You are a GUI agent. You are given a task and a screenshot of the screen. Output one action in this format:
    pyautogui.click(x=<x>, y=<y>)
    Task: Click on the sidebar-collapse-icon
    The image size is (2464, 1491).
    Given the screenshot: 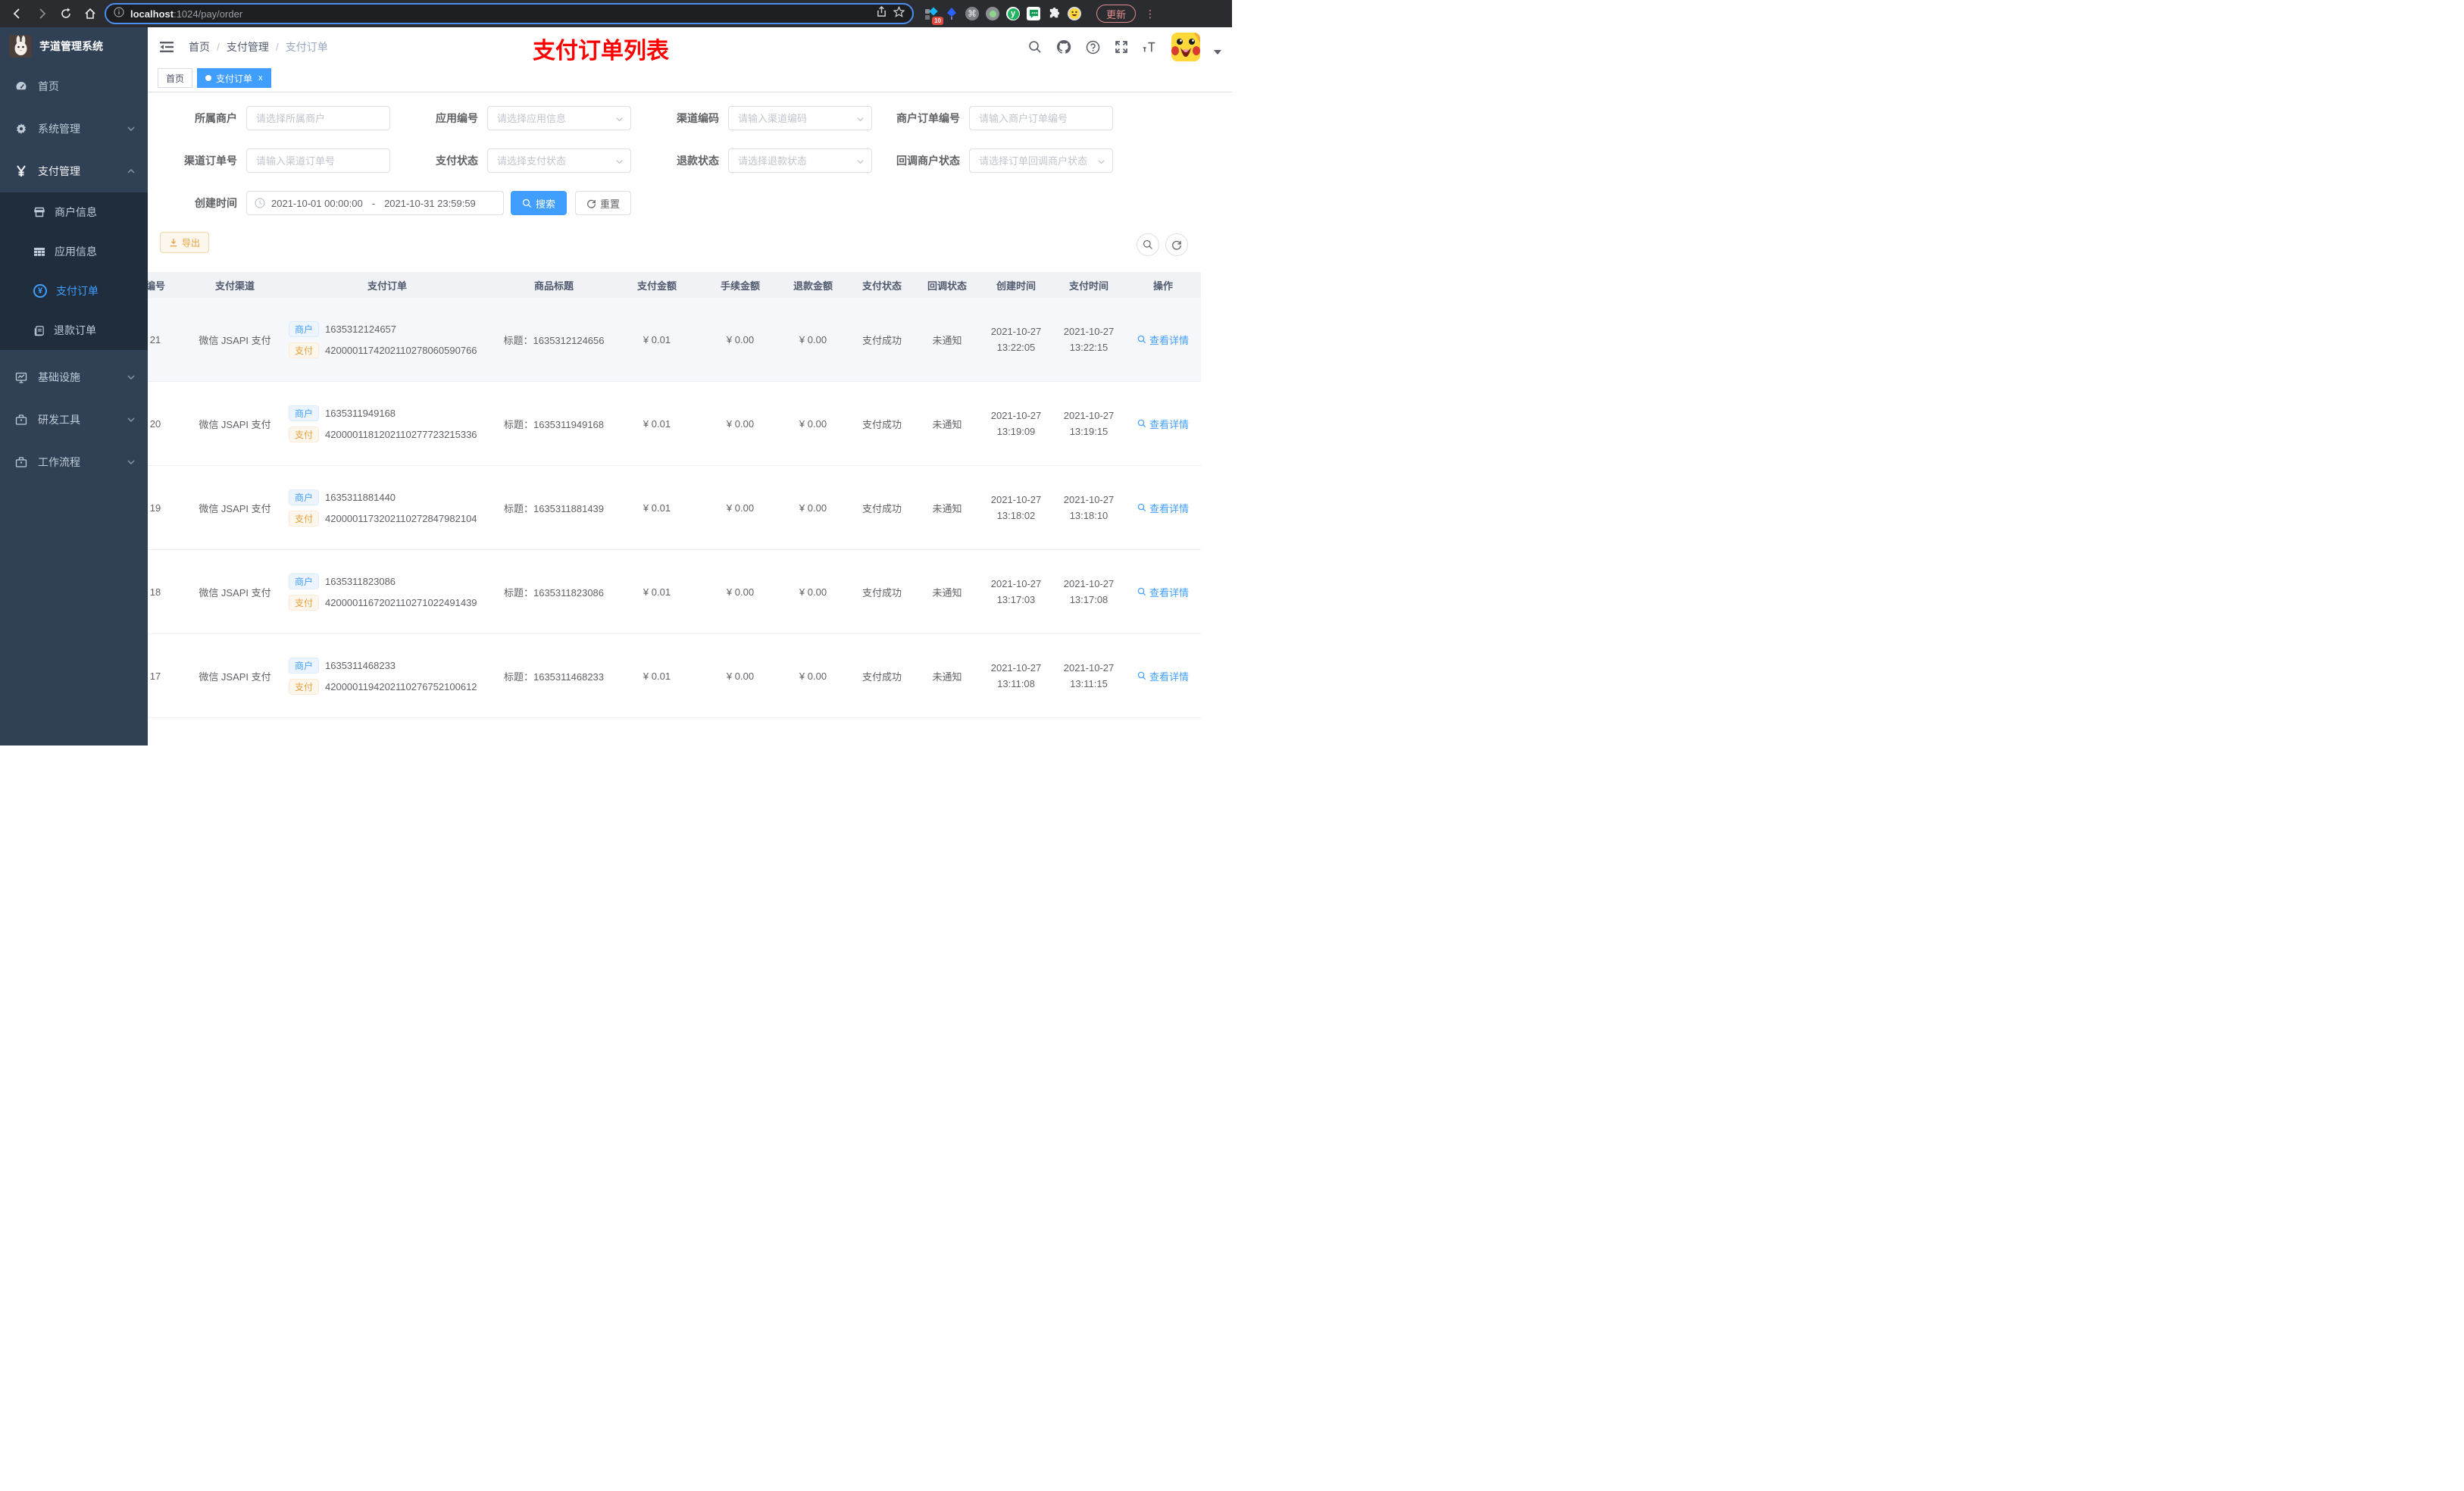 What is the action you would take?
    pyautogui.click(x=166, y=47)
    